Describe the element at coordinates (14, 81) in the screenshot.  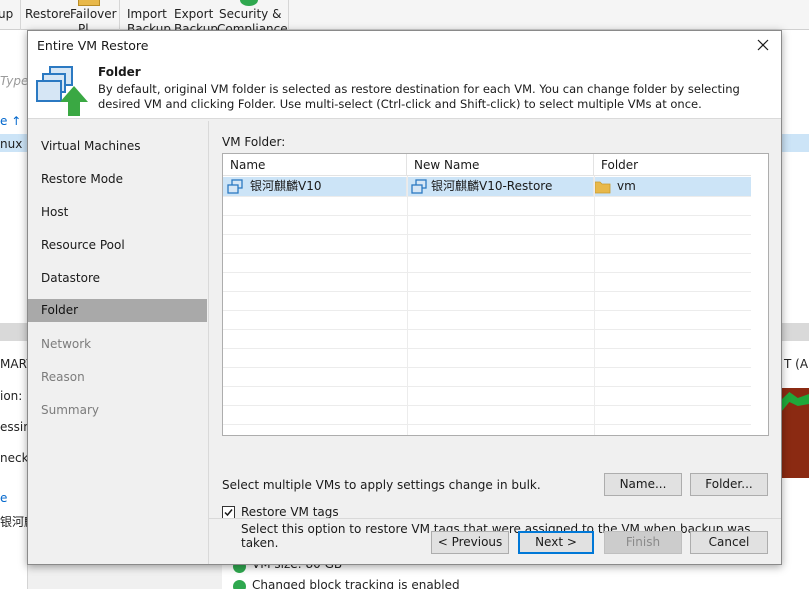
I see `search-input-placeholder: Type` at that location.